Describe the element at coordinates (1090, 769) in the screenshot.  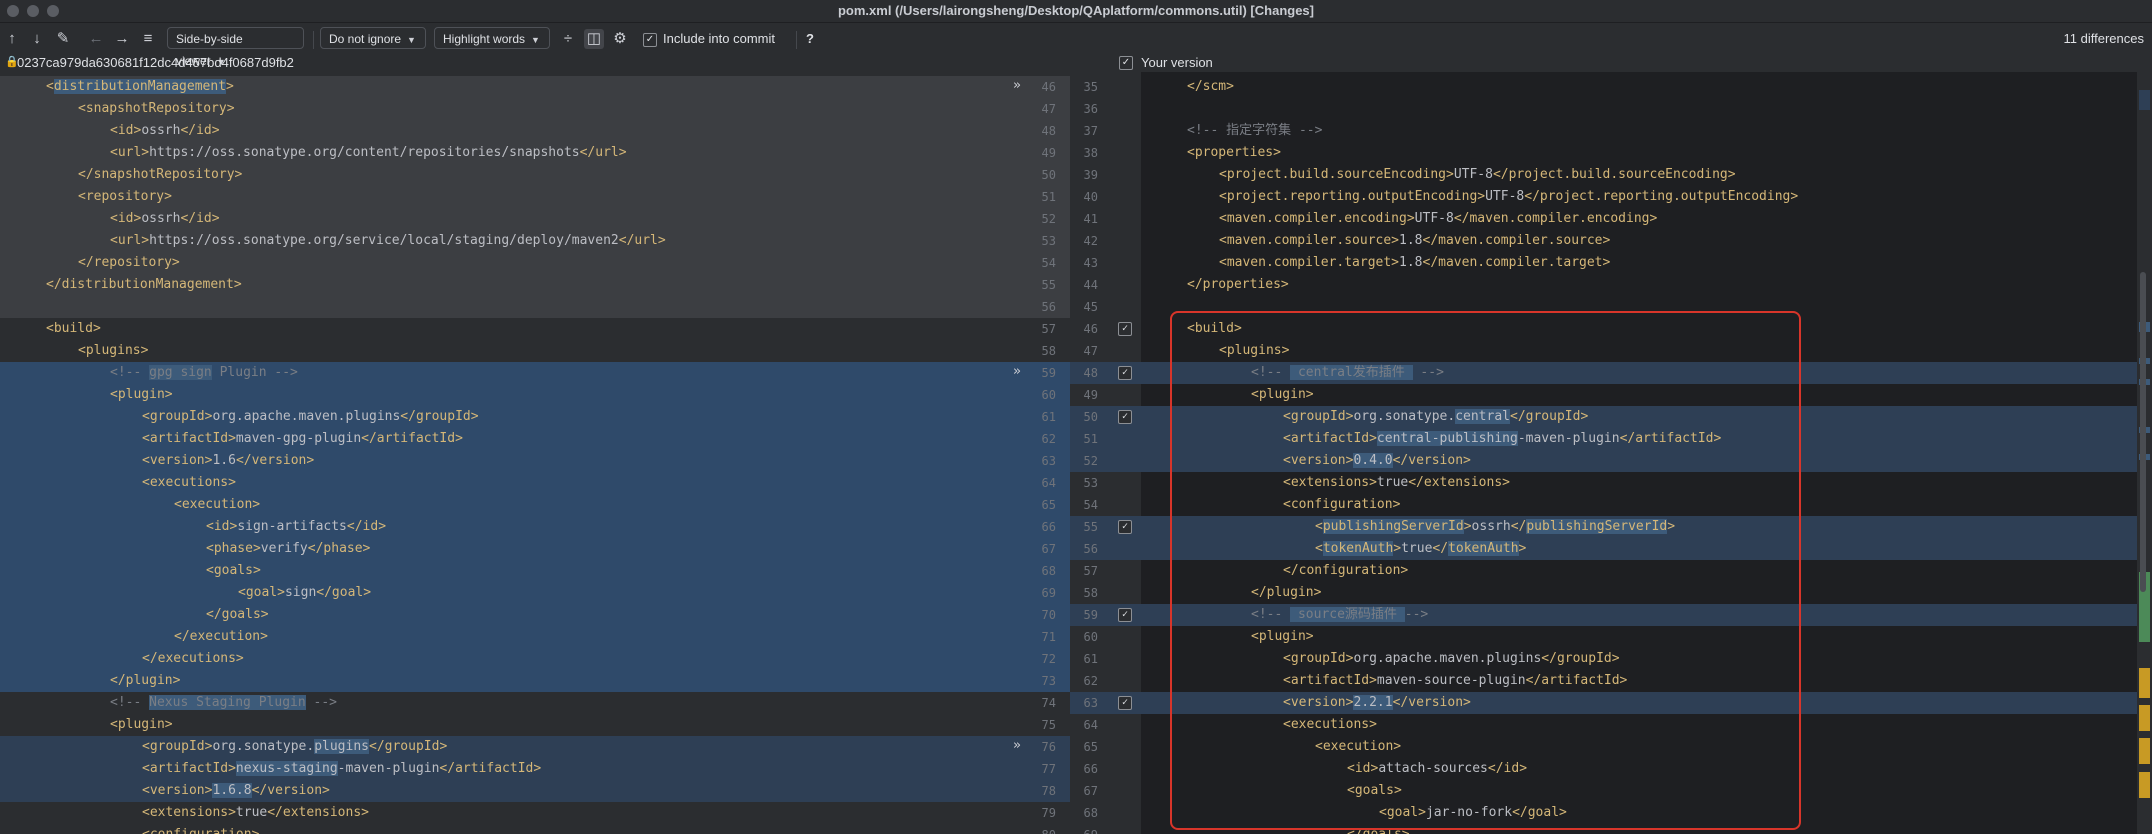
I see `right-line-number: 66` at that location.